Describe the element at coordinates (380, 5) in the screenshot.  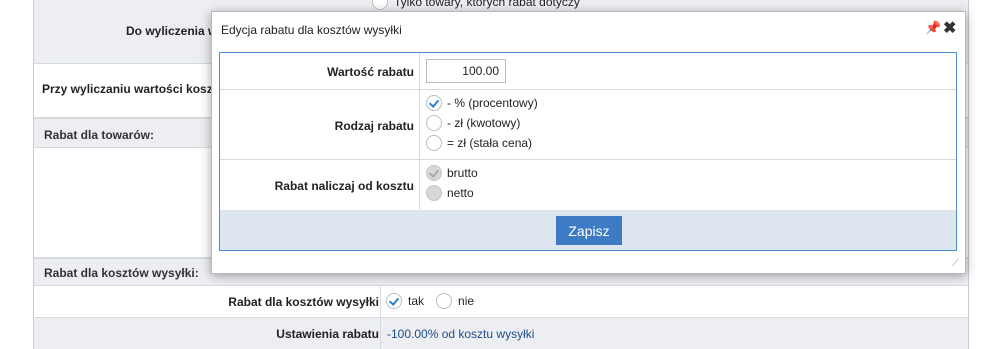
I see `bg-top-option-radio` at that location.